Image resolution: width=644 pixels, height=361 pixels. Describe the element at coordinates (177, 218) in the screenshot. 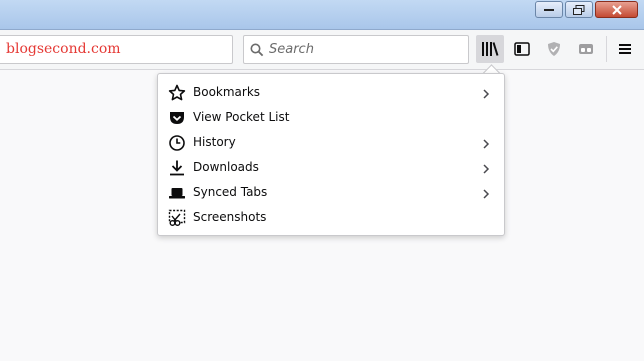

I see `scissors-icon` at that location.